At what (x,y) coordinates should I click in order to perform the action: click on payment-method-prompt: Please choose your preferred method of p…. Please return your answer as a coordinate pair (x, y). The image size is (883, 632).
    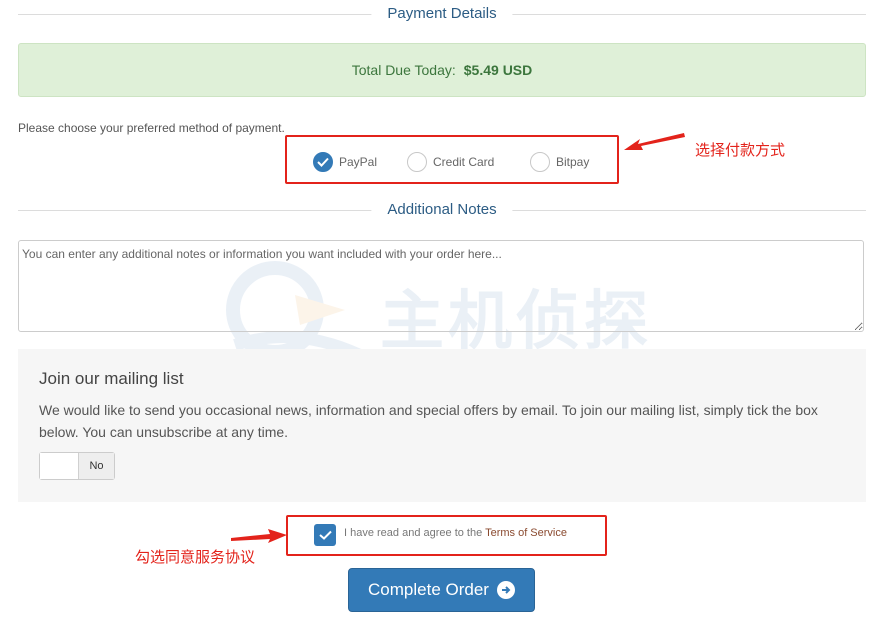
    Looking at the image, I should click on (151, 128).